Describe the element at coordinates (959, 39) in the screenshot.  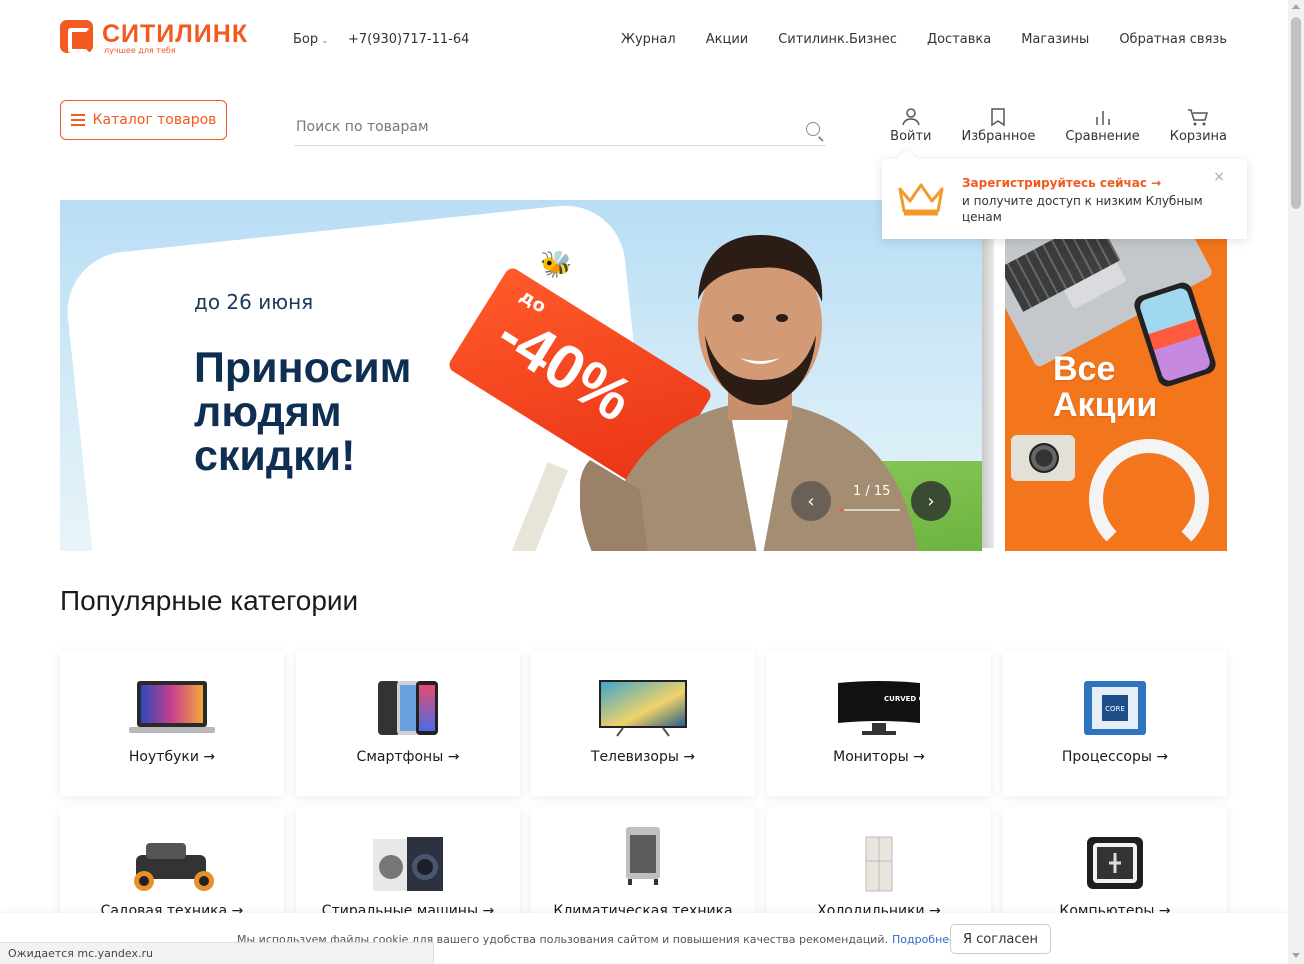
I see `nav-delivery: Доставка` at that location.